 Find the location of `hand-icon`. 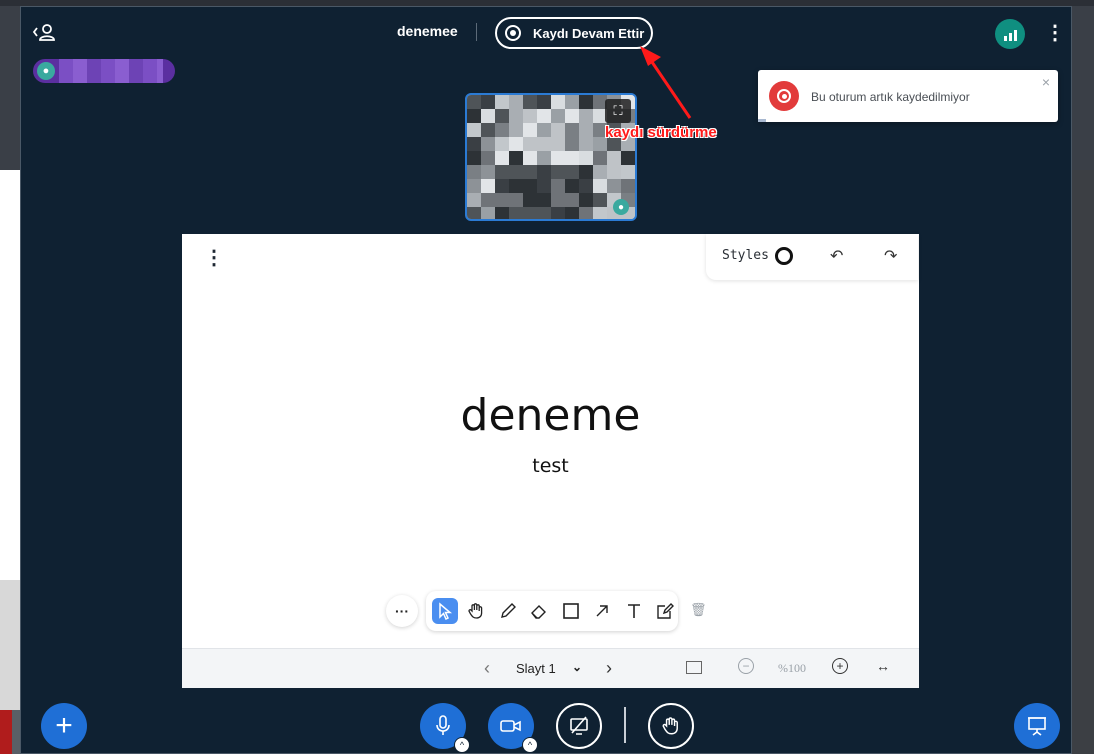

hand-icon is located at coordinates (670, 726).